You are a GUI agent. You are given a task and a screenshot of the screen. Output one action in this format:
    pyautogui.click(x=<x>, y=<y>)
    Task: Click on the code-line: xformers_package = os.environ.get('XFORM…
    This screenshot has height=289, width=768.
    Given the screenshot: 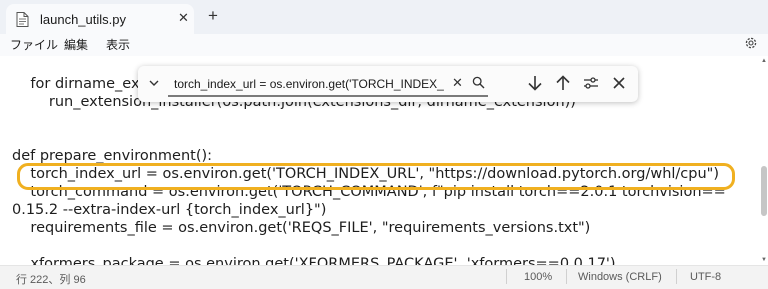 What is the action you would take?
    pyautogui.click(x=314, y=260)
    